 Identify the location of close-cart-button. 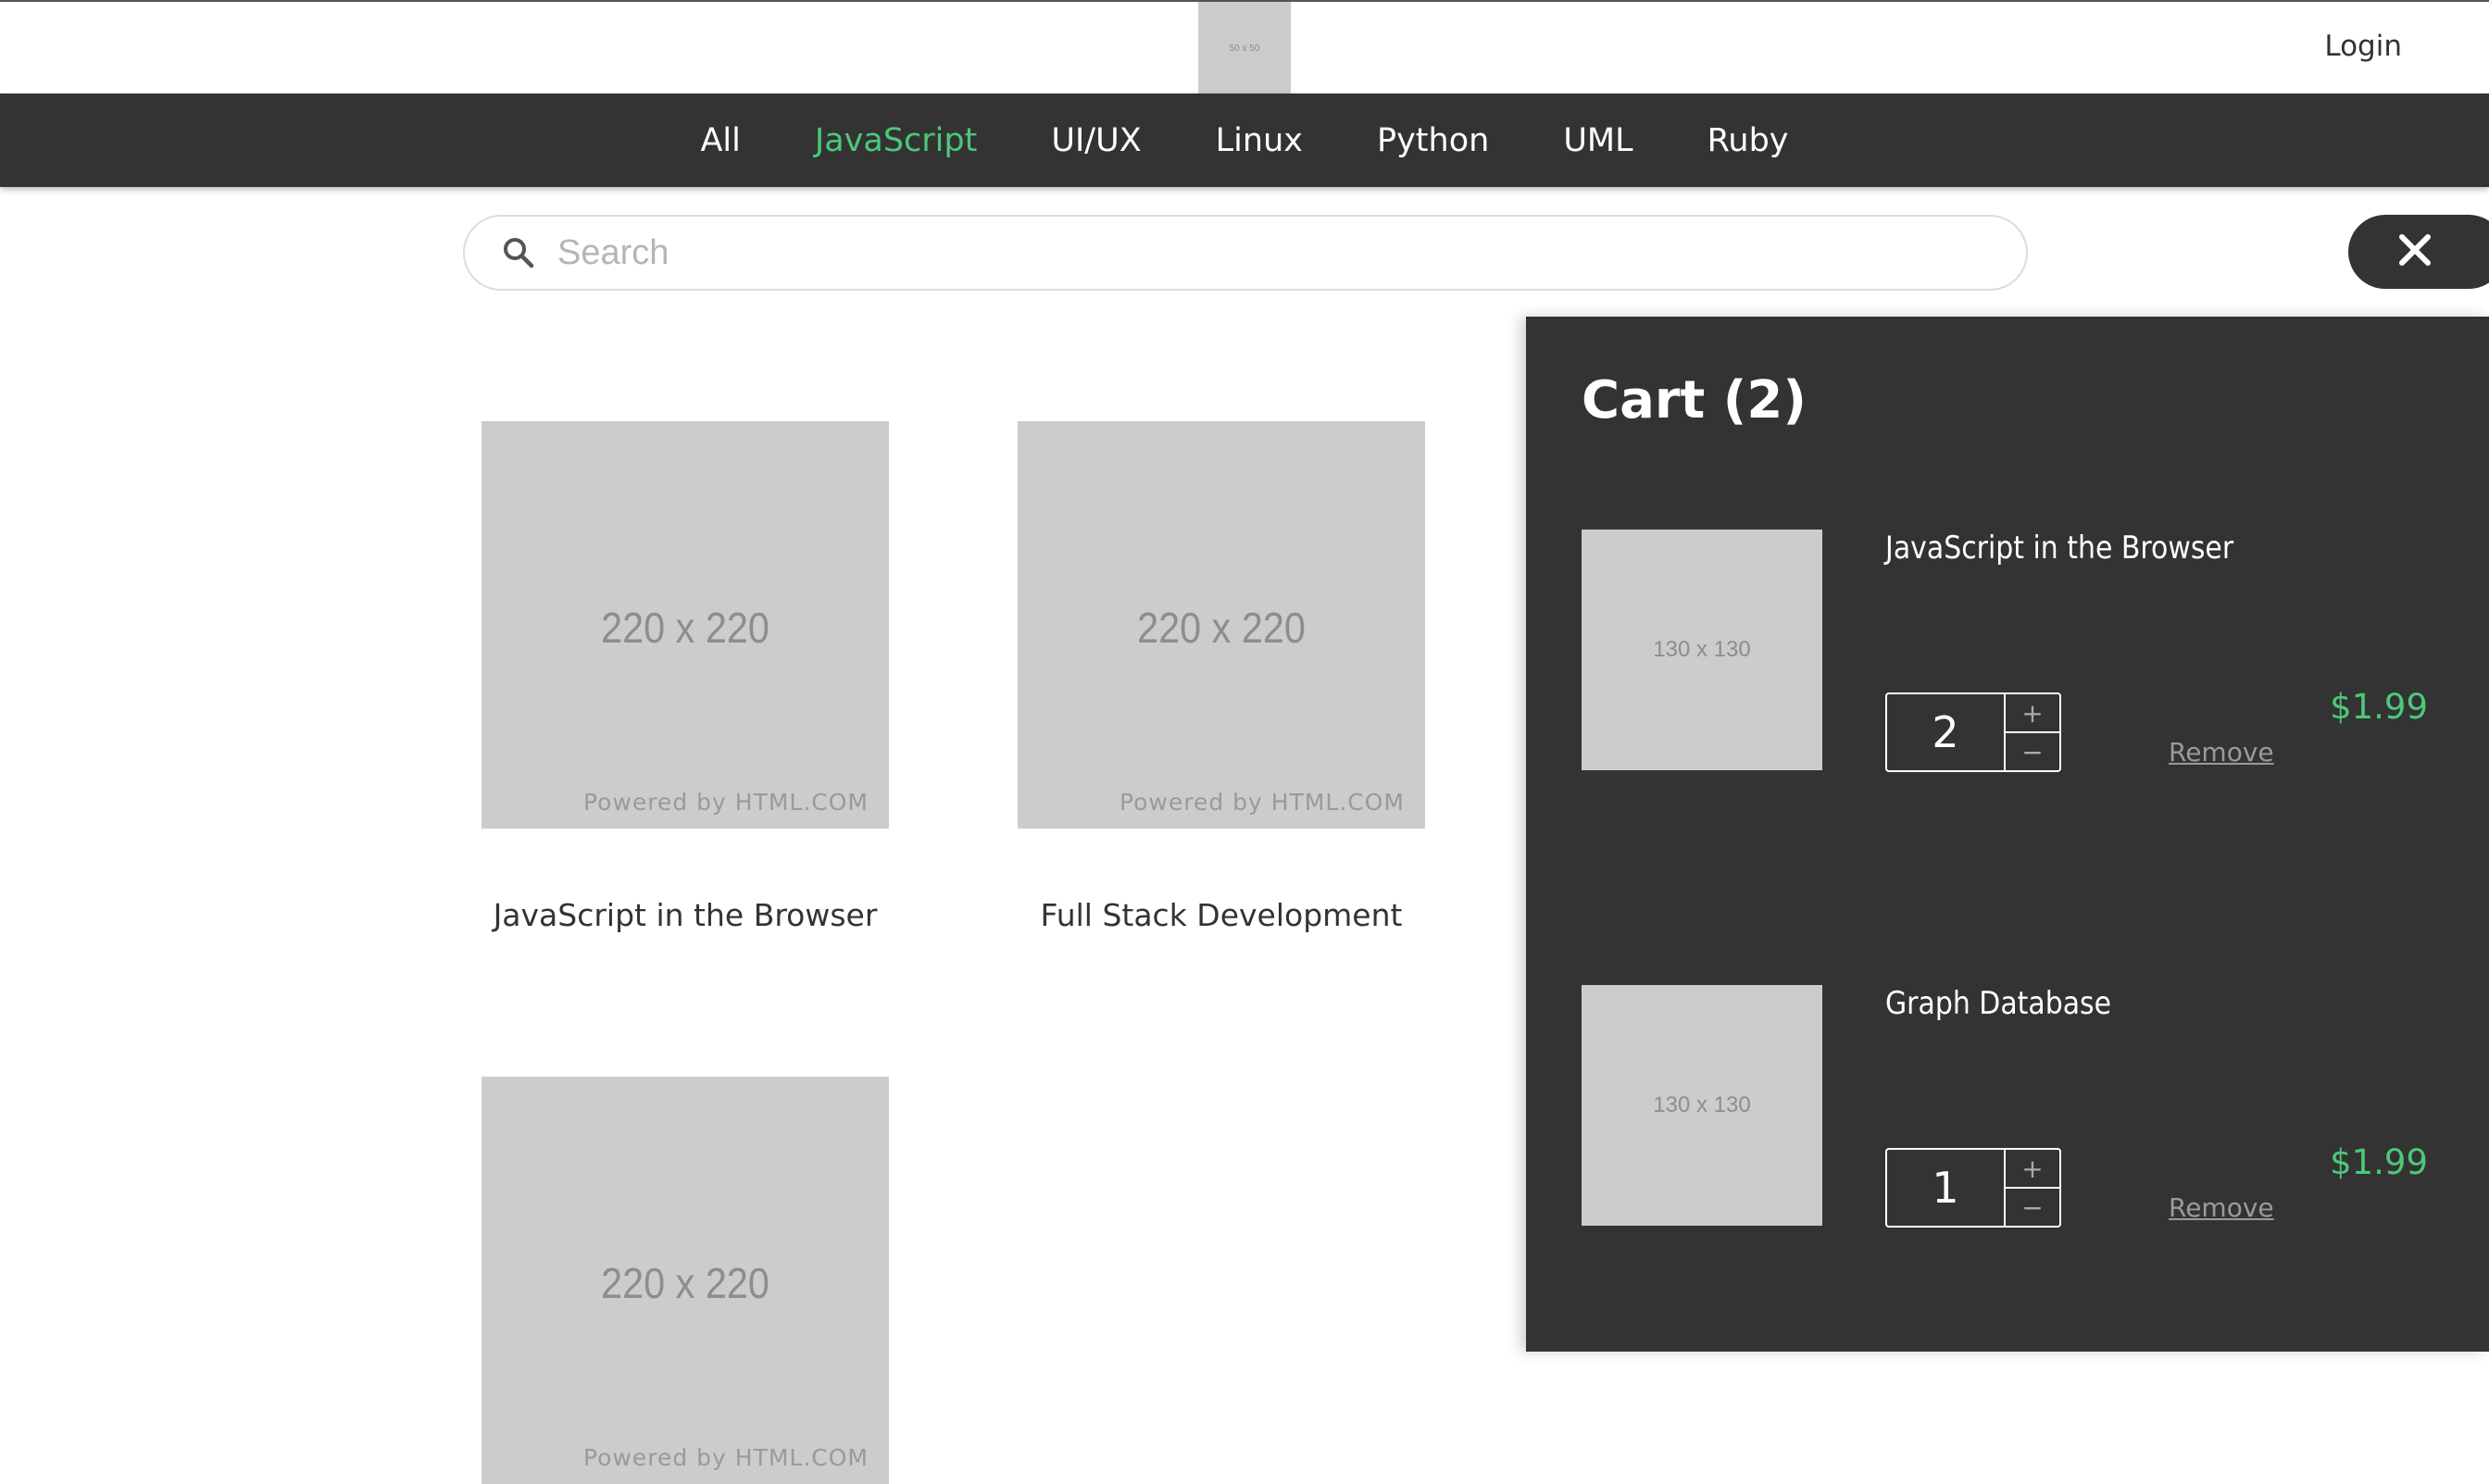
(2418, 252).